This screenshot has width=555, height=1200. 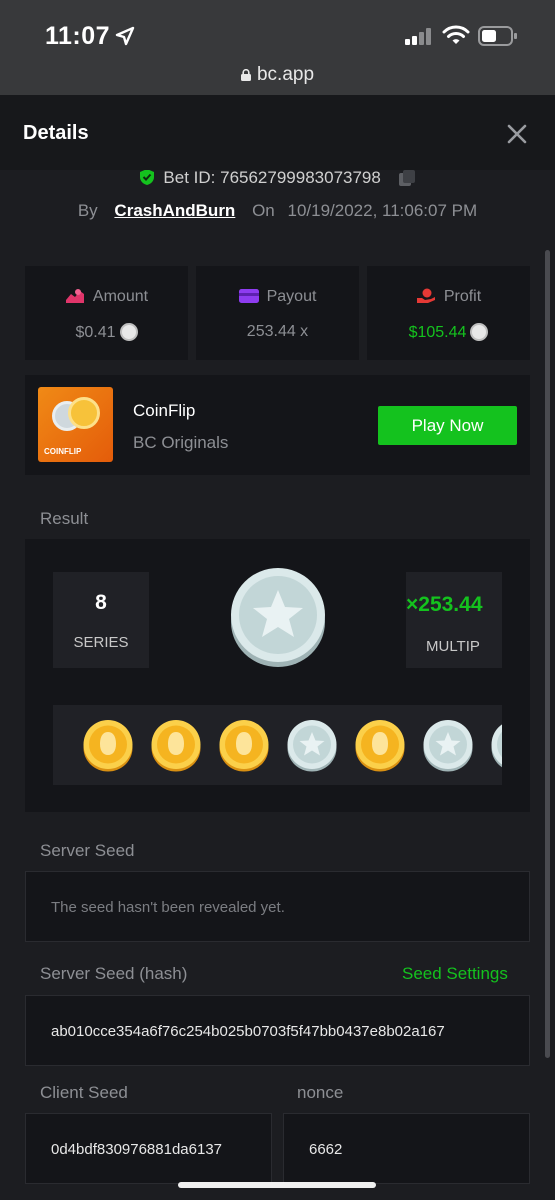 I want to click on copy-icon, so click(x=407, y=178).